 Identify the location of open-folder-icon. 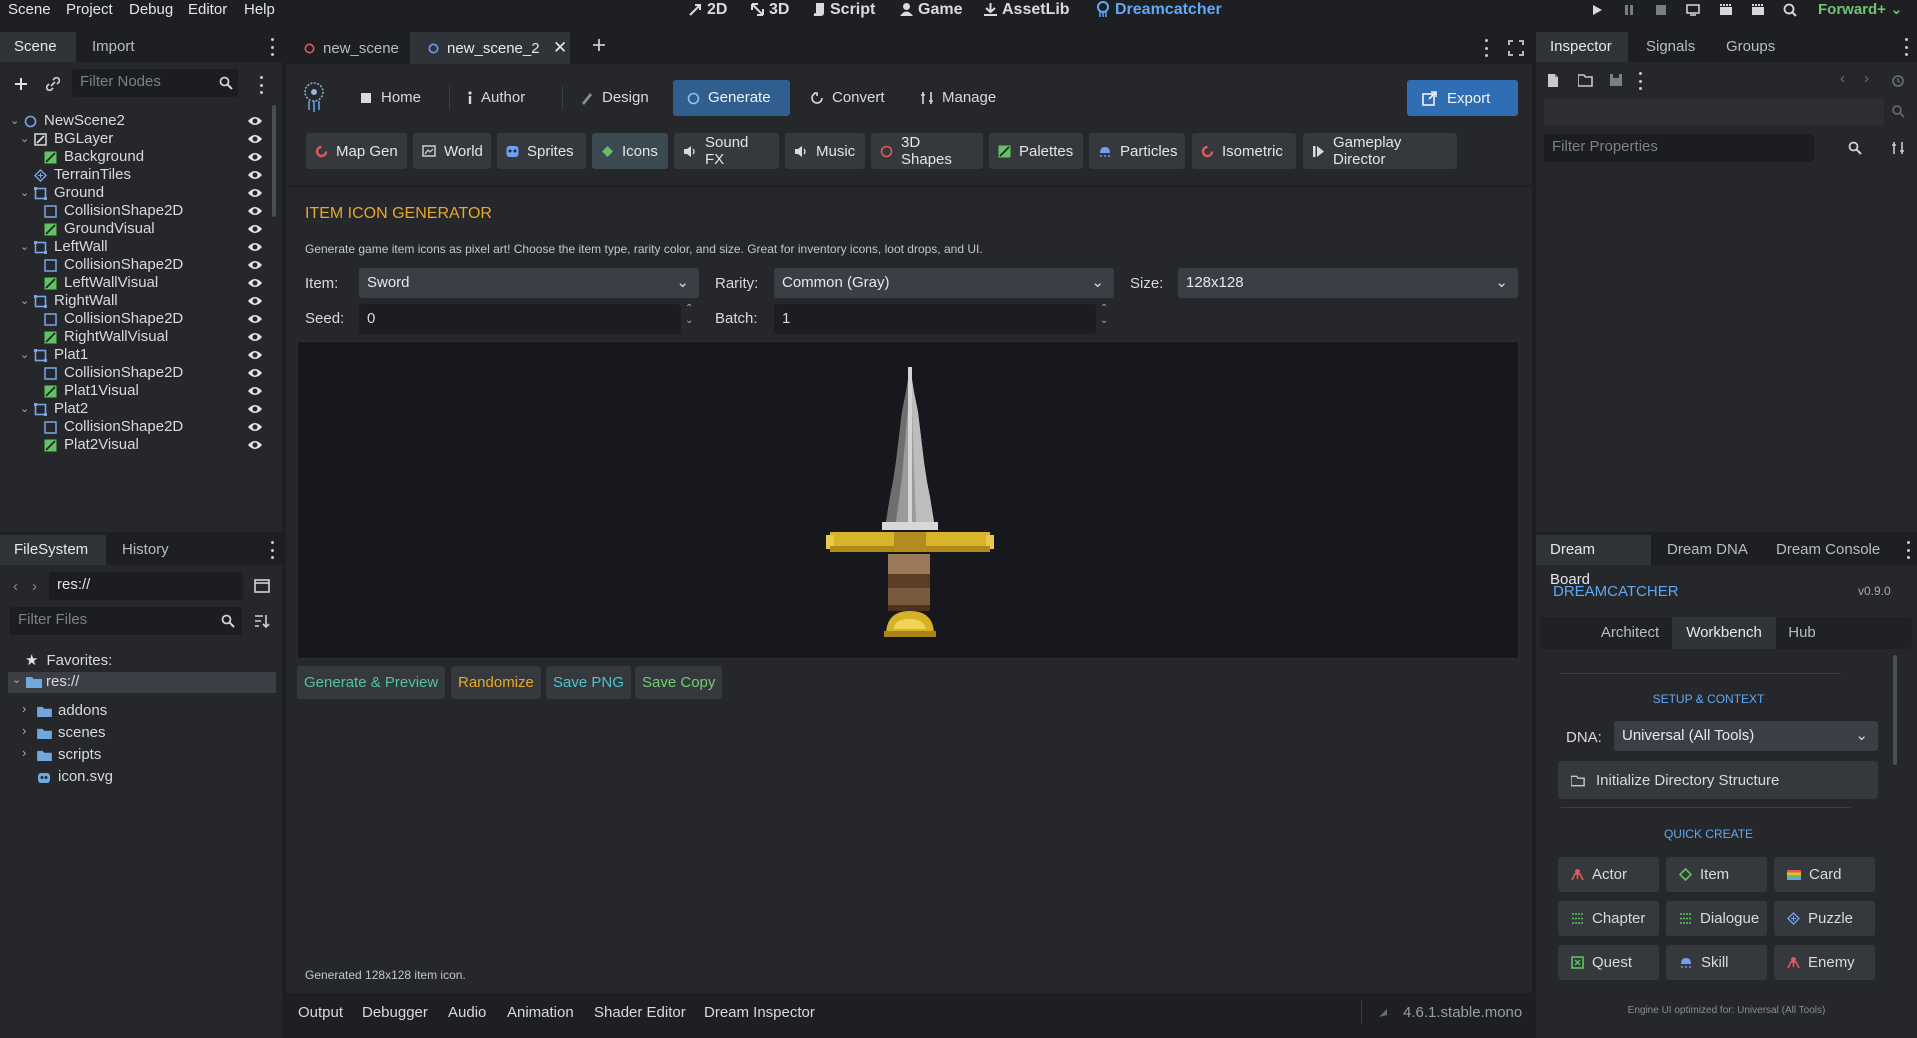
(1586, 80).